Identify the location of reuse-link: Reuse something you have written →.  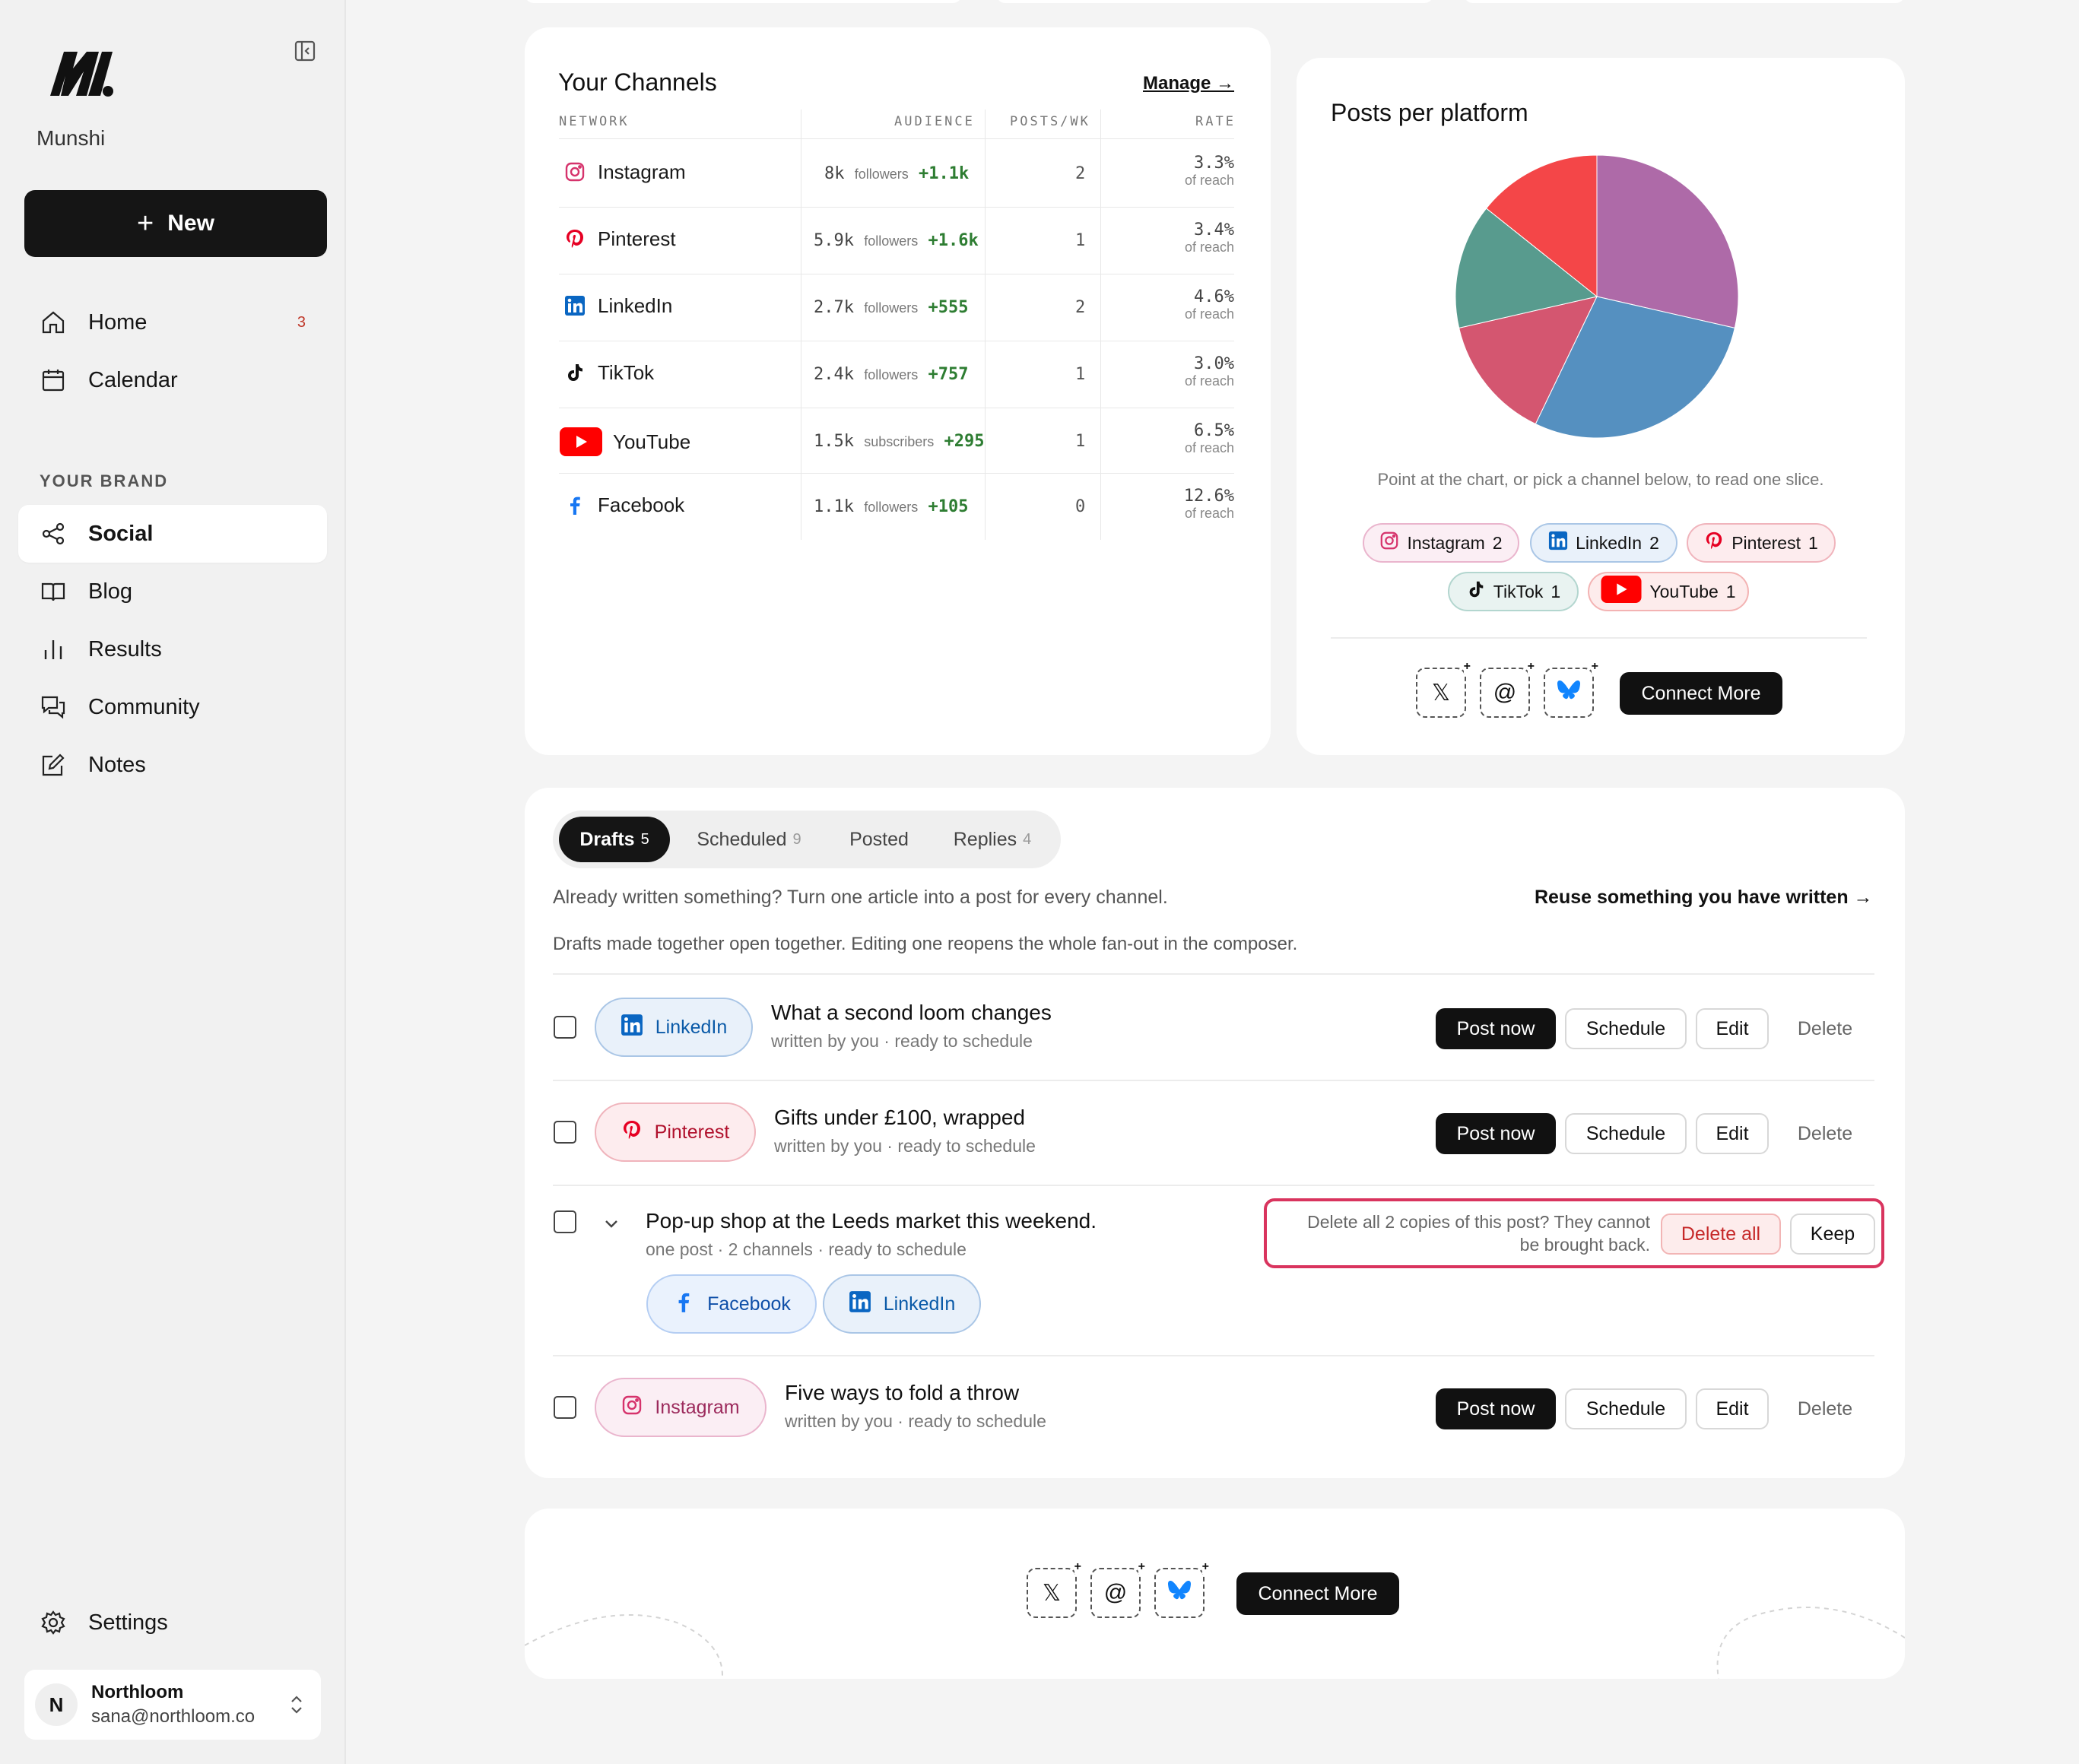
(1704, 898).